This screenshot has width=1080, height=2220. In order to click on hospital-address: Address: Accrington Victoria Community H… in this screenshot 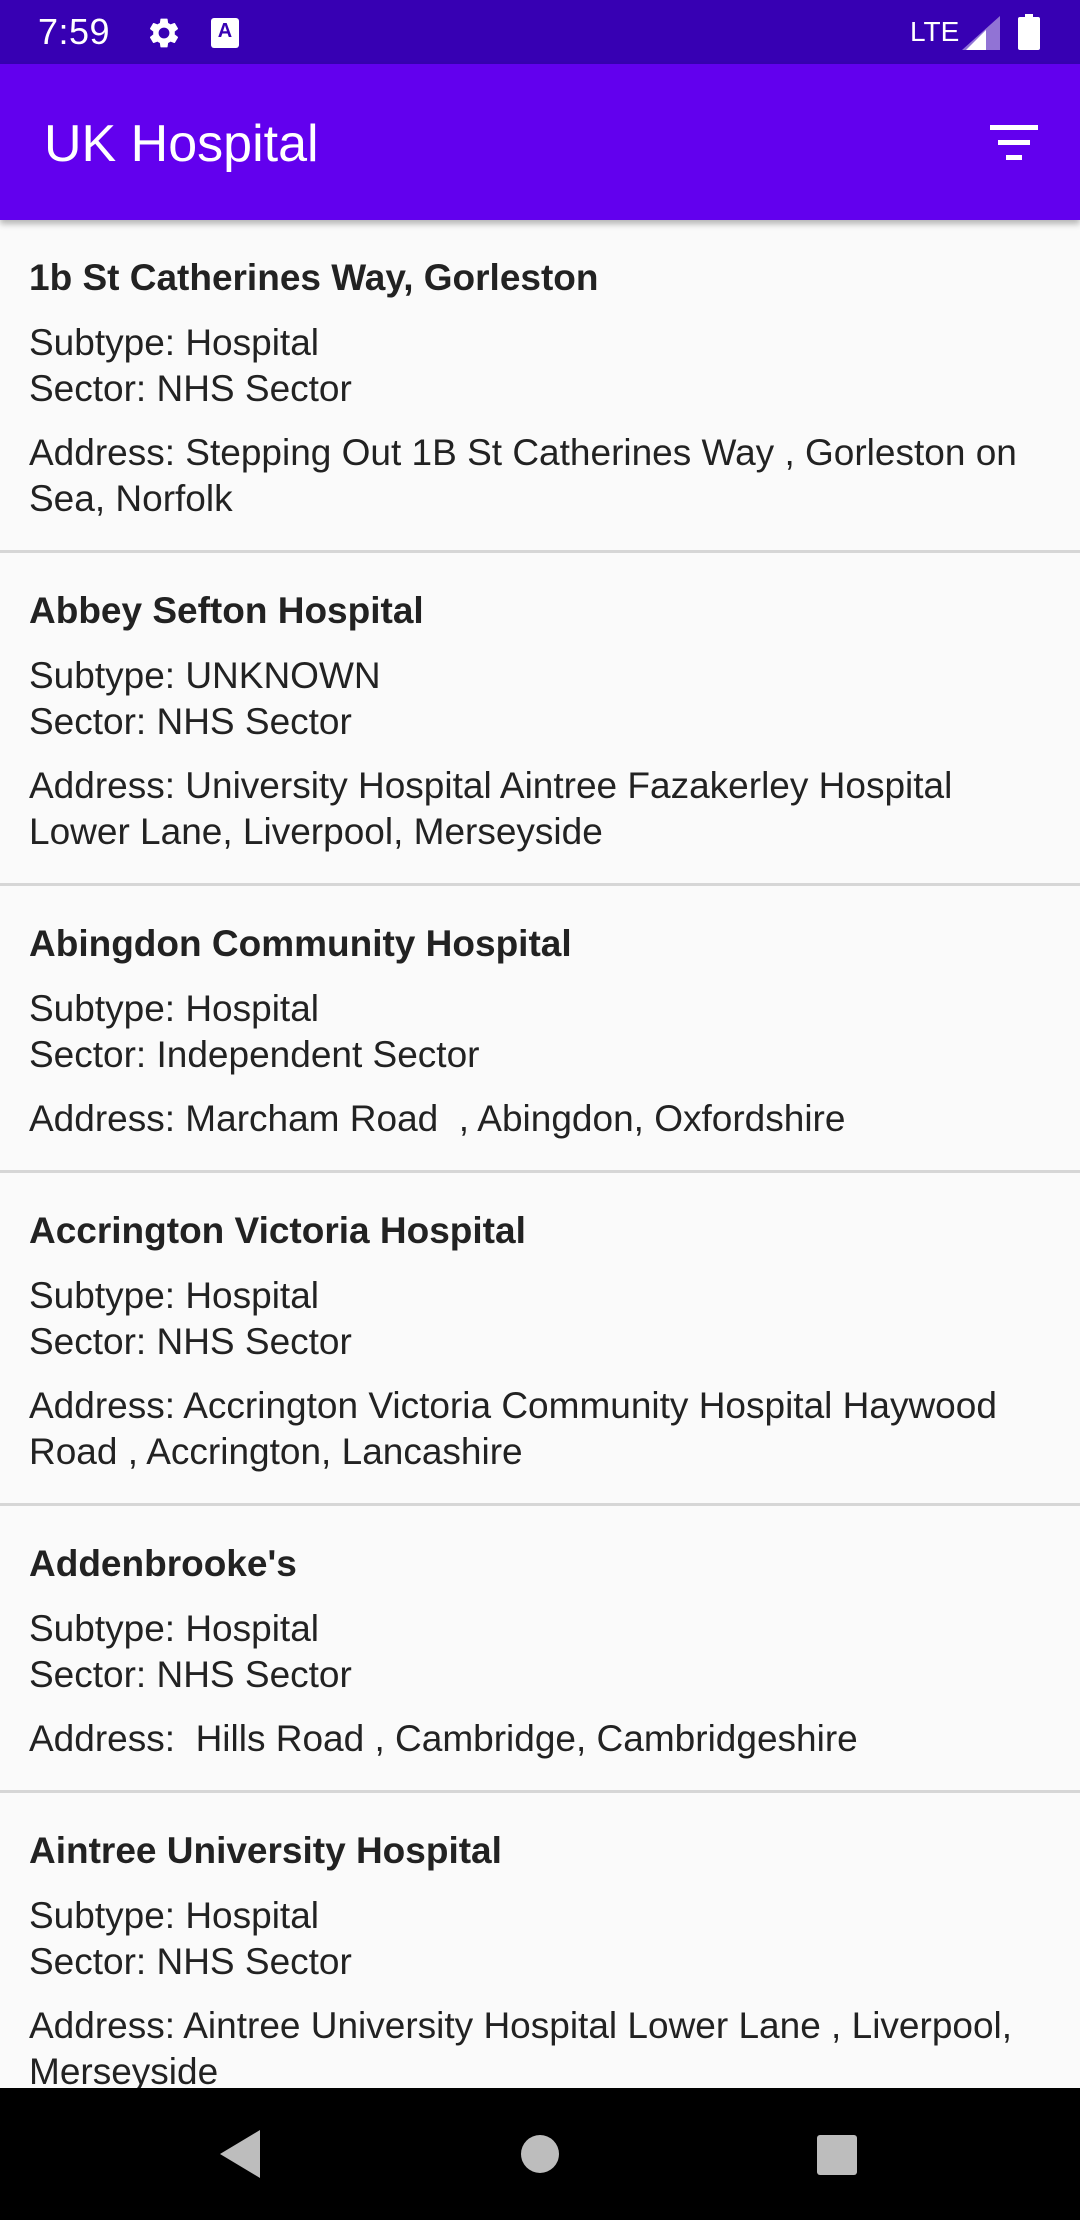, I will do `click(518, 1428)`.